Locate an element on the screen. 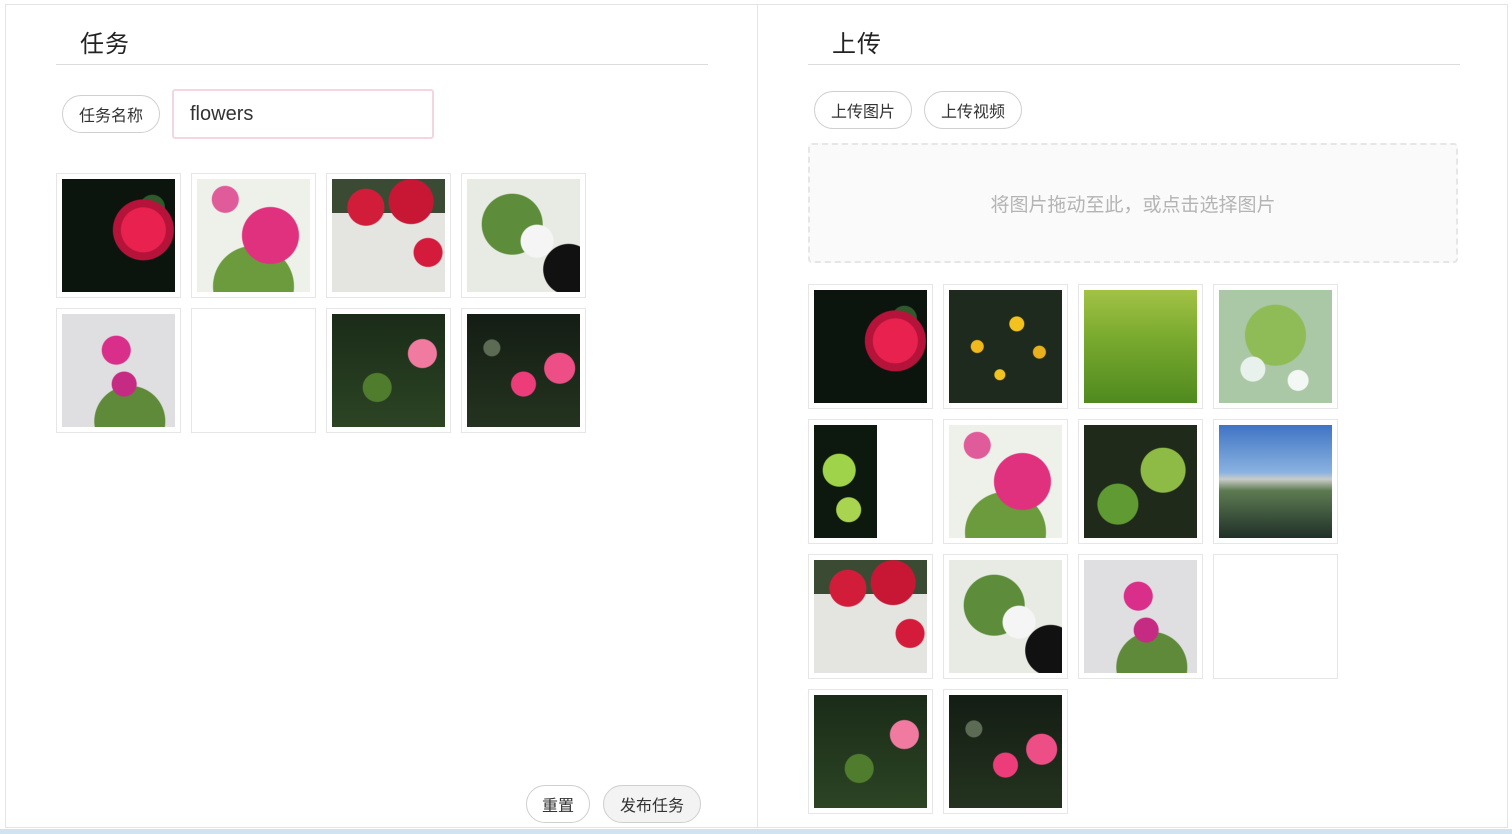 The width and height of the screenshot is (1512, 834). reset-button: 重置 is located at coordinates (558, 804).